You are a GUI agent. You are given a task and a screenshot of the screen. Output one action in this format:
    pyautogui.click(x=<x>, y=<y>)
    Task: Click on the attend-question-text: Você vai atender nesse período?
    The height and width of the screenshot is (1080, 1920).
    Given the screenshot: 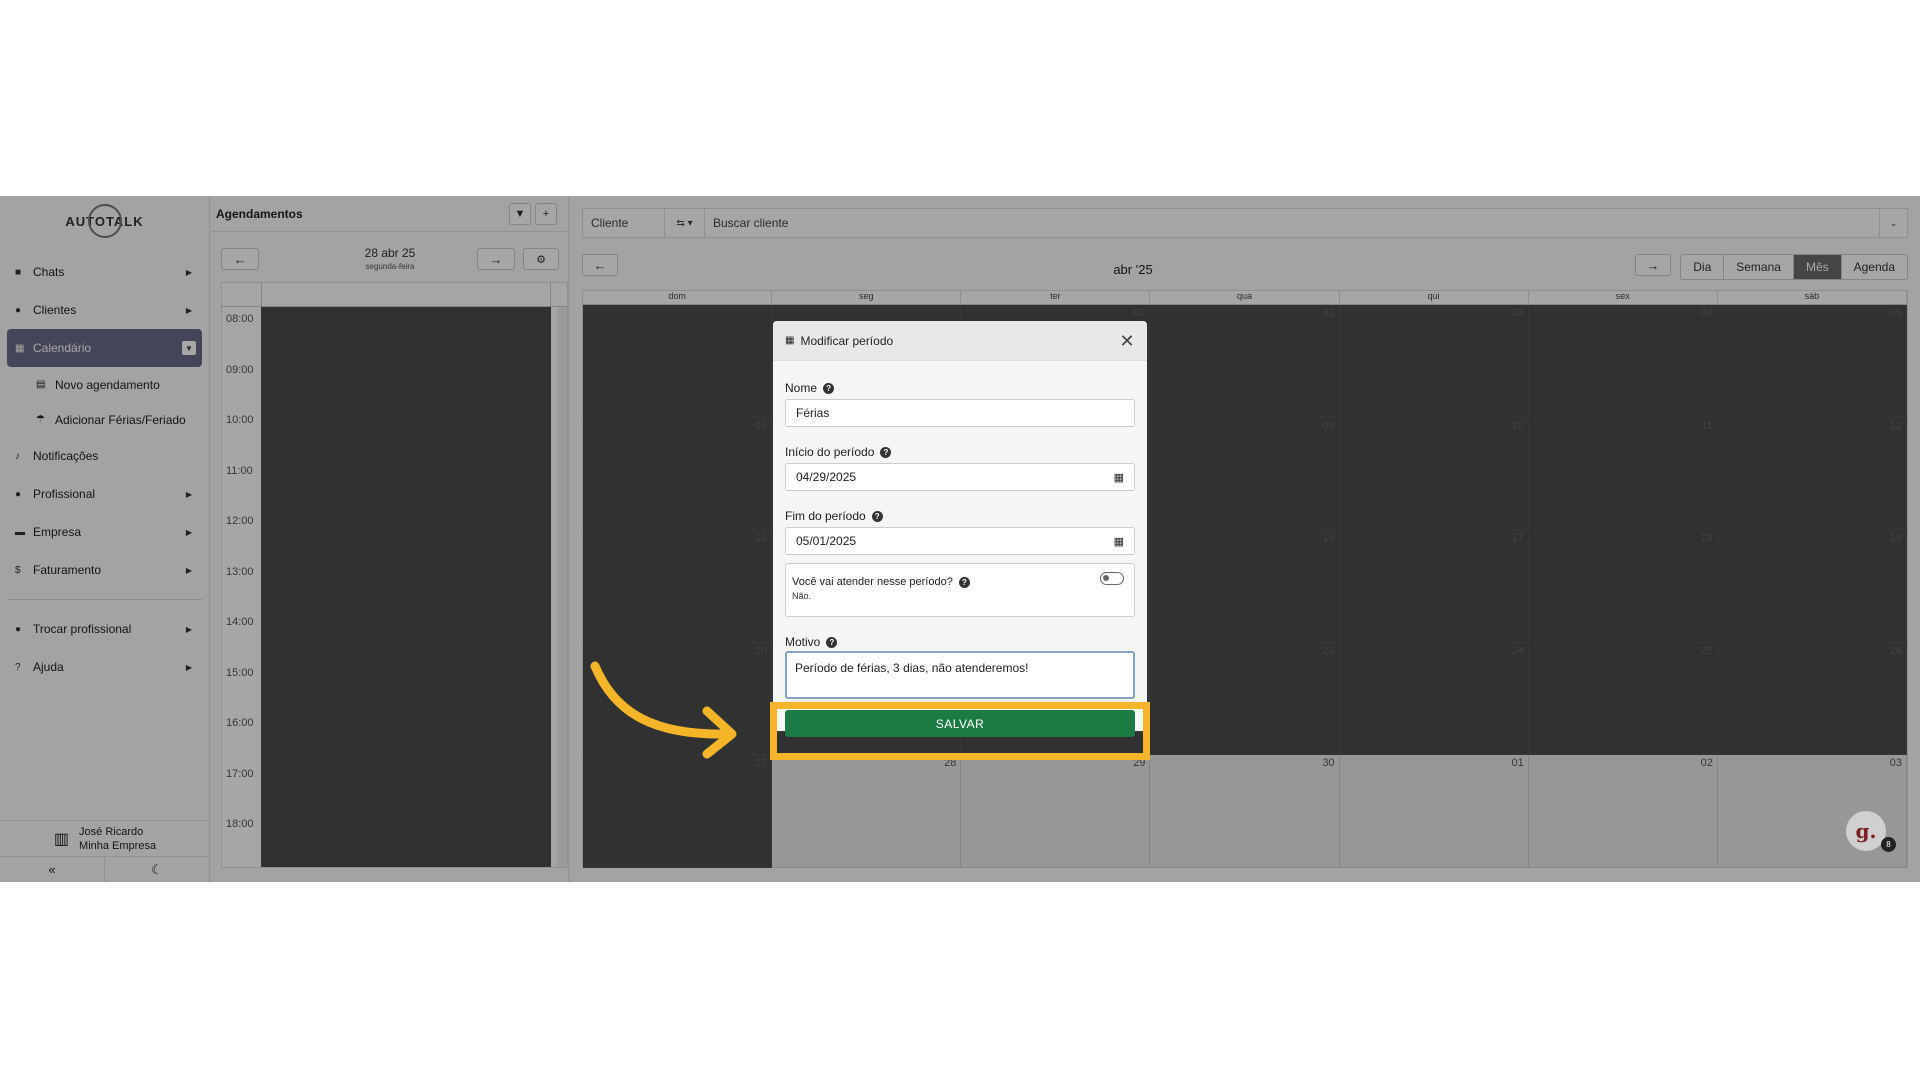 What is the action you would take?
    pyautogui.click(x=872, y=582)
    